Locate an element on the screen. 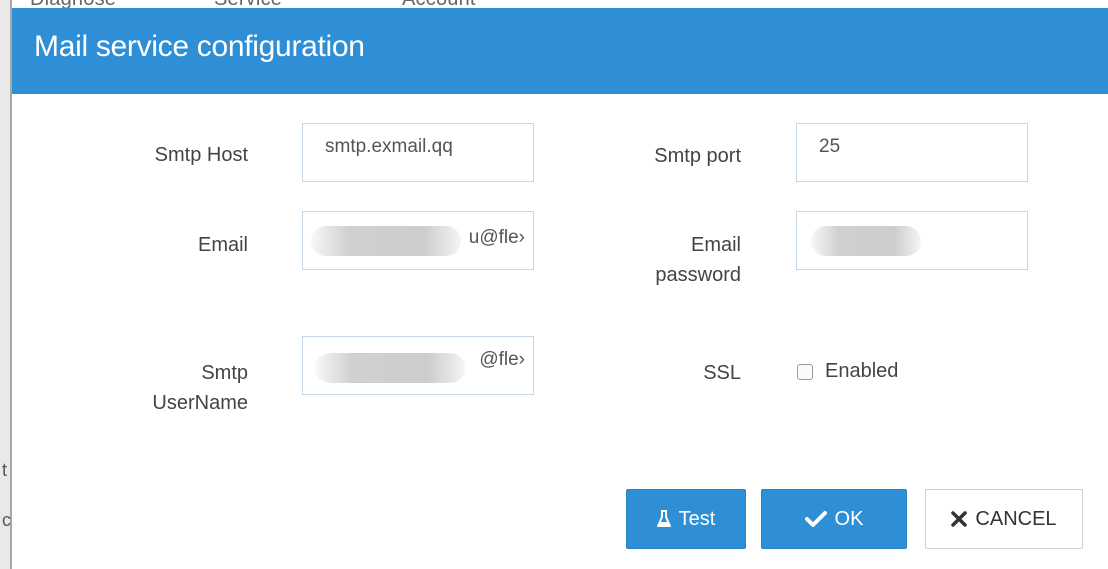  flask-icon is located at coordinates (663, 519).